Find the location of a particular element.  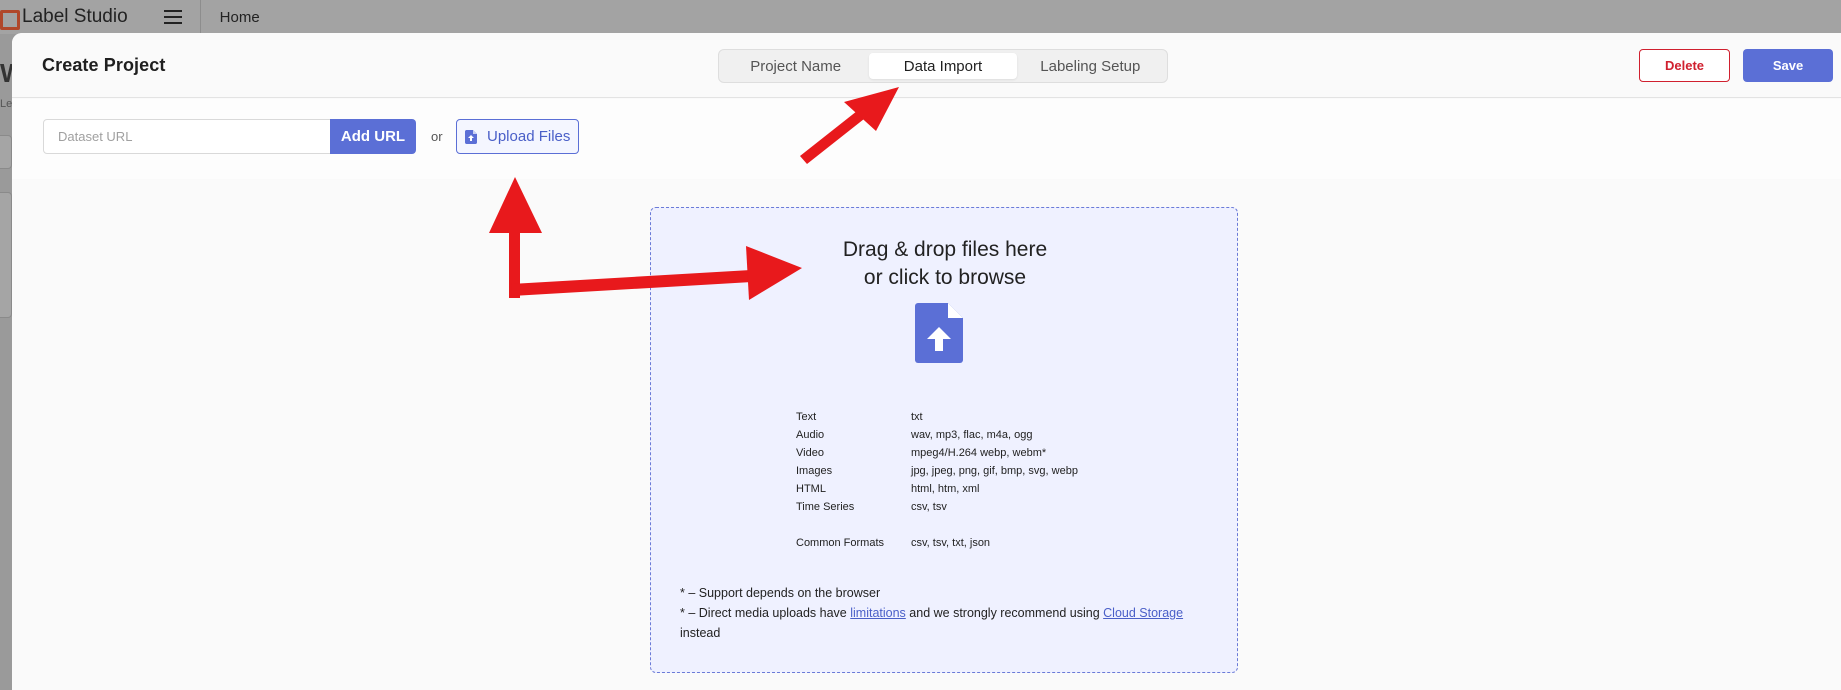

add-url-button: Add URL is located at coordinates (373, 136).